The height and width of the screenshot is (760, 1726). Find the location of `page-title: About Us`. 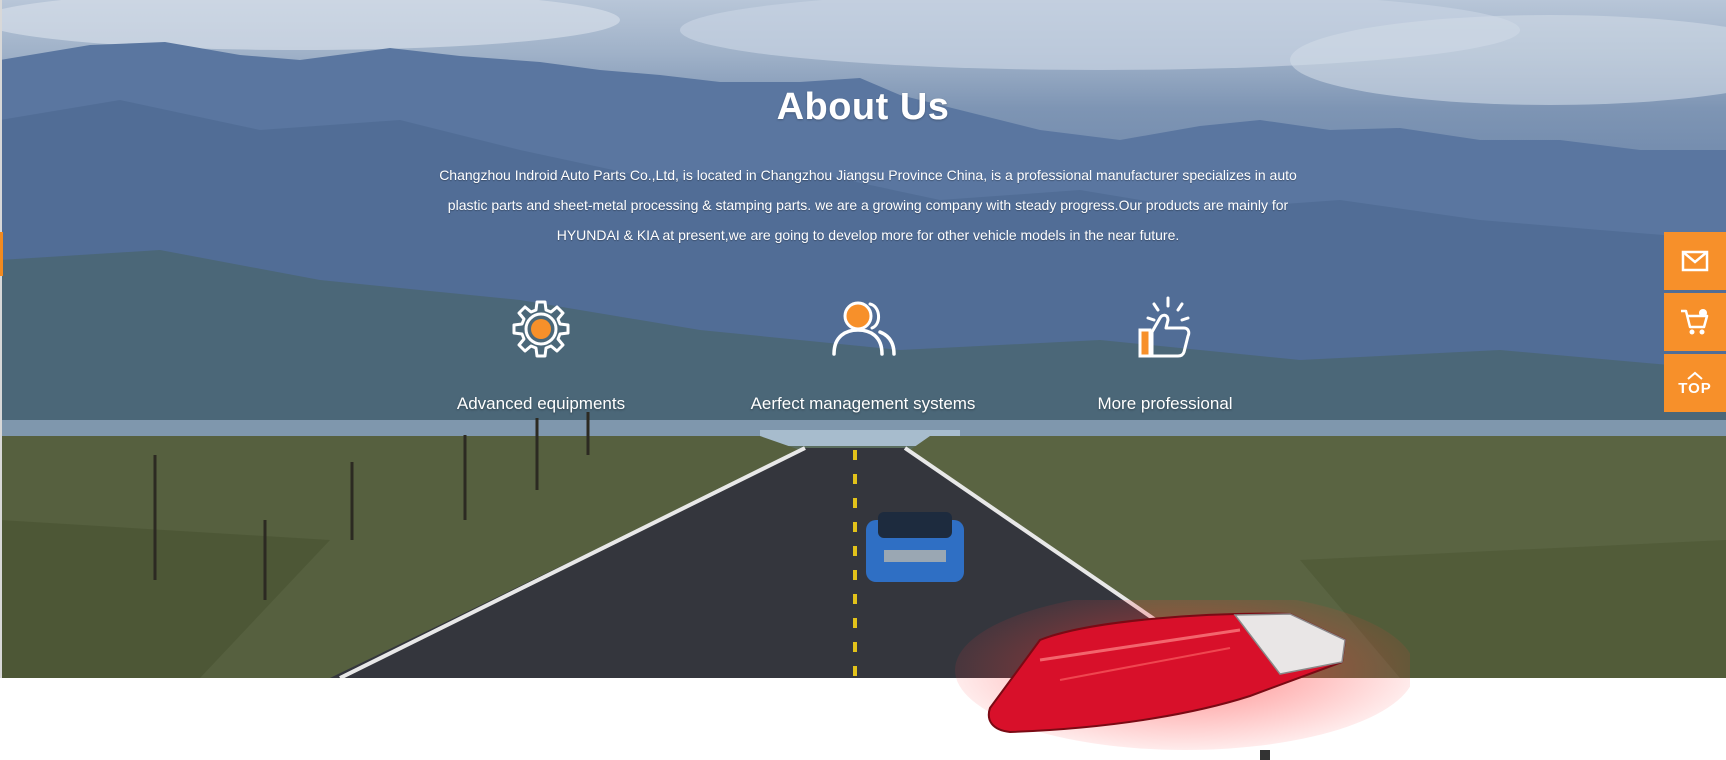

page-title: About Us is located at coordinates (863, 107).